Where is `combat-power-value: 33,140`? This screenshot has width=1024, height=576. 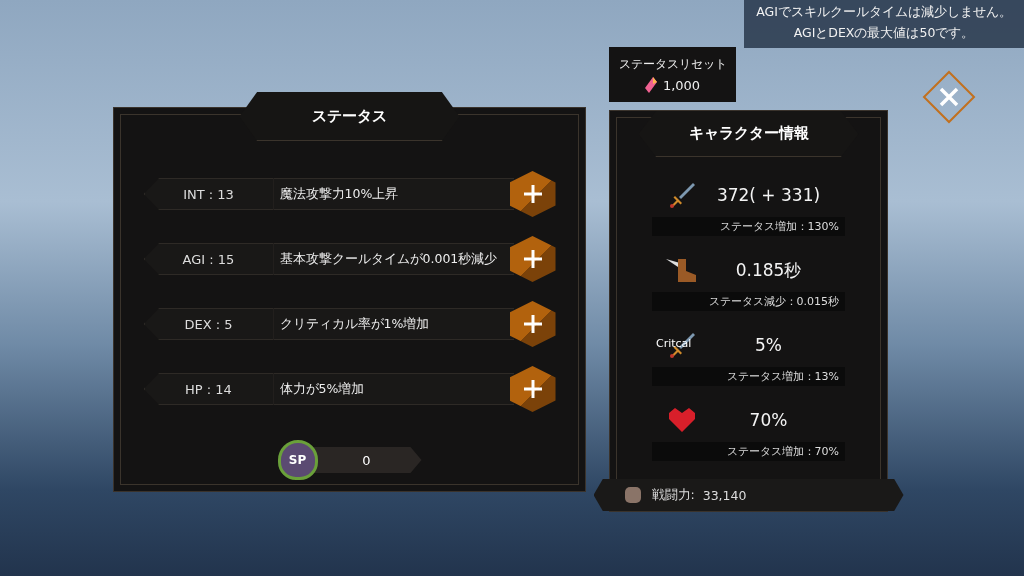
combat-power-value: 33,140 is located at coordinates (724, 495).